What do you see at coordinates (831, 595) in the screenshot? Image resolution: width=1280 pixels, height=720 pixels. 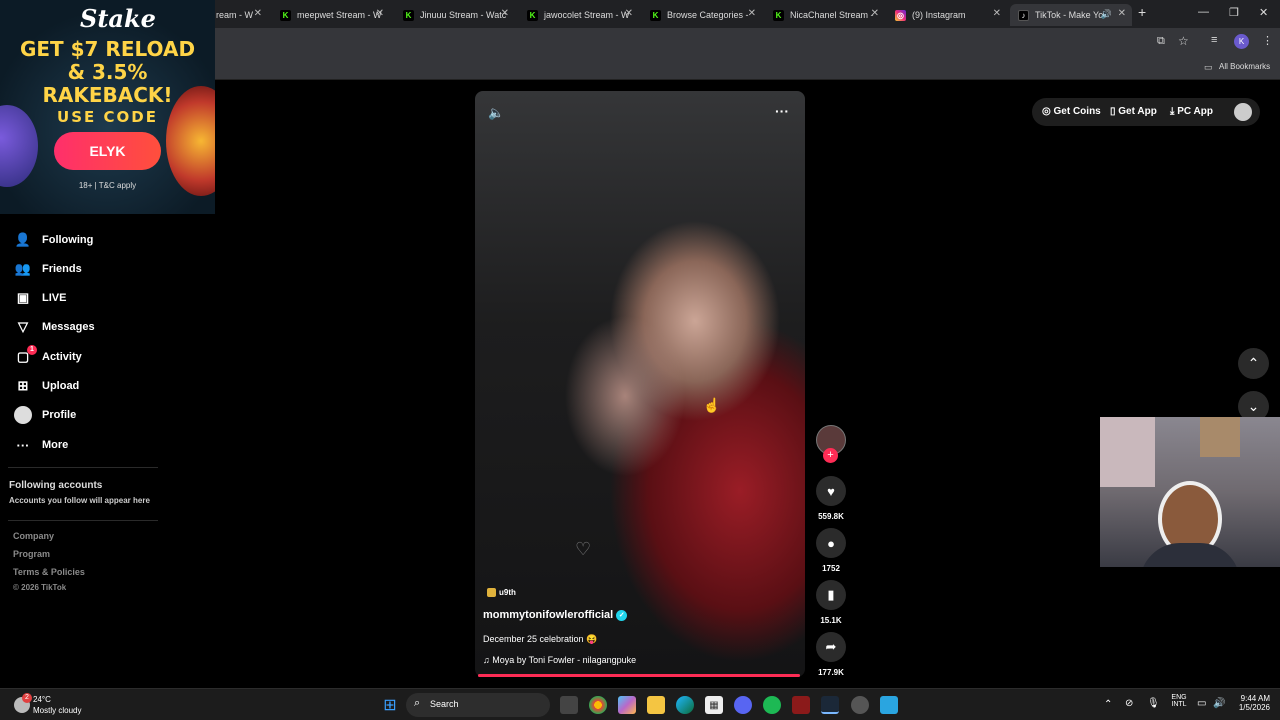 I see `bookmark-icon: ▮` at bounding box center [831, 595].